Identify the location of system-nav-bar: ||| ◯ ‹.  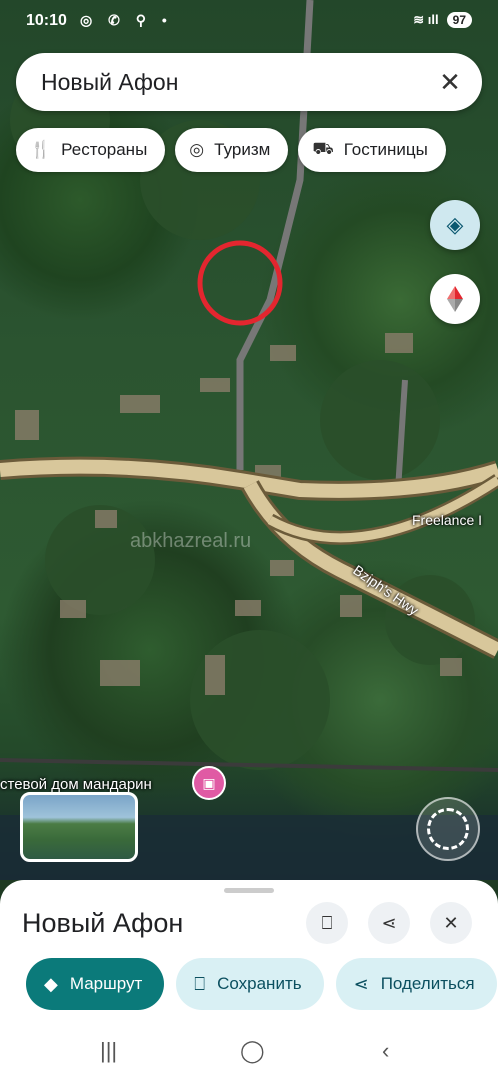
(249, 1058).